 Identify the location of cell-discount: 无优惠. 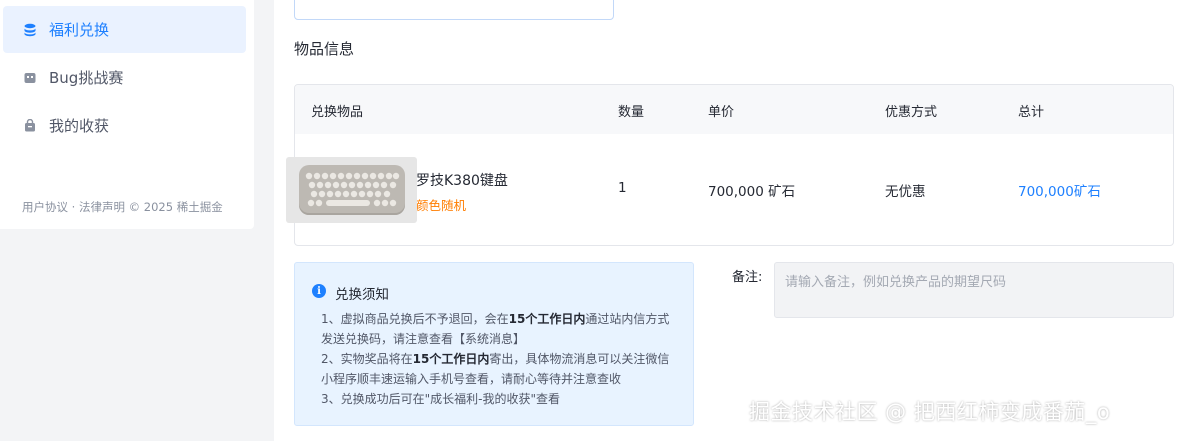
(905, 192).